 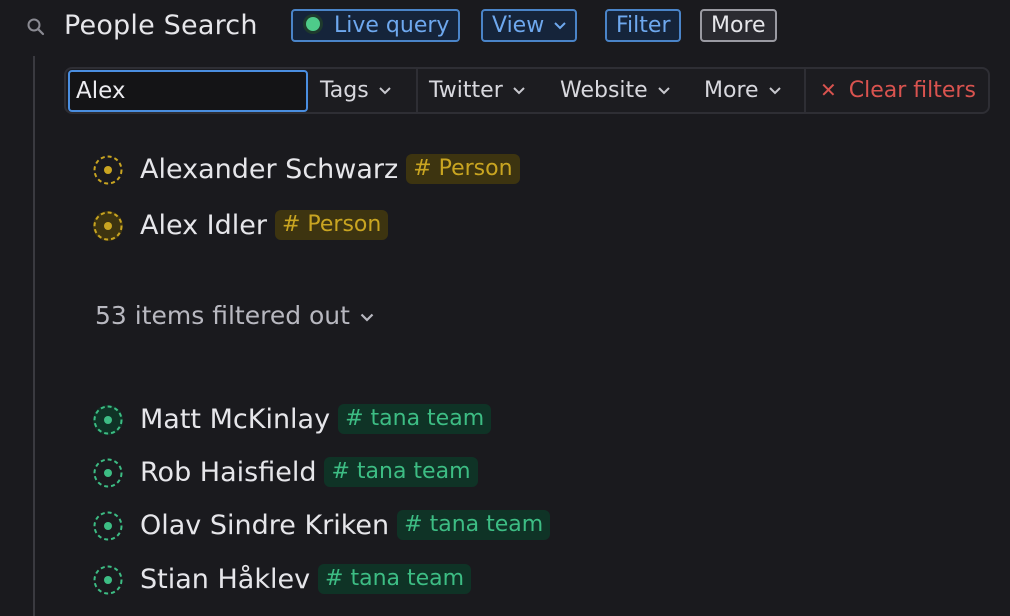 What do you see at coordinates (344, 90) in the screenshot?
I see `filter-tags-label: Tags` at bounding box center [344, 90].